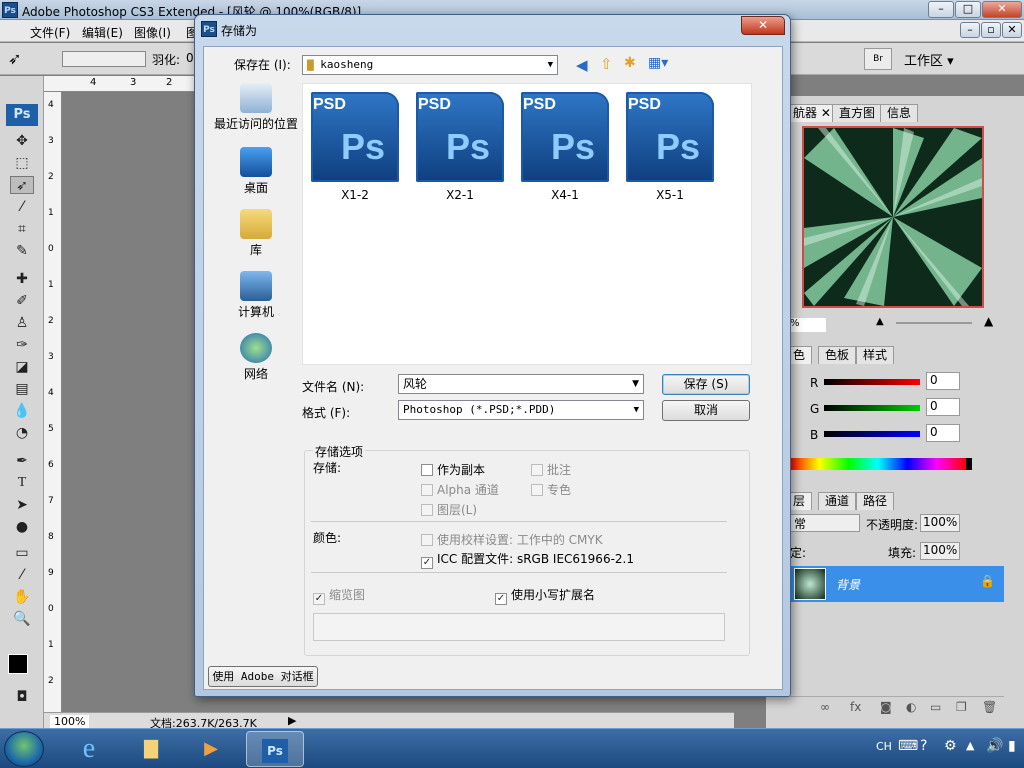 This screenshot has height=768, width=1024. Describe the element at coordinates (256, 295) in the screenshot. I see `place-computer: 计算机` at that location.